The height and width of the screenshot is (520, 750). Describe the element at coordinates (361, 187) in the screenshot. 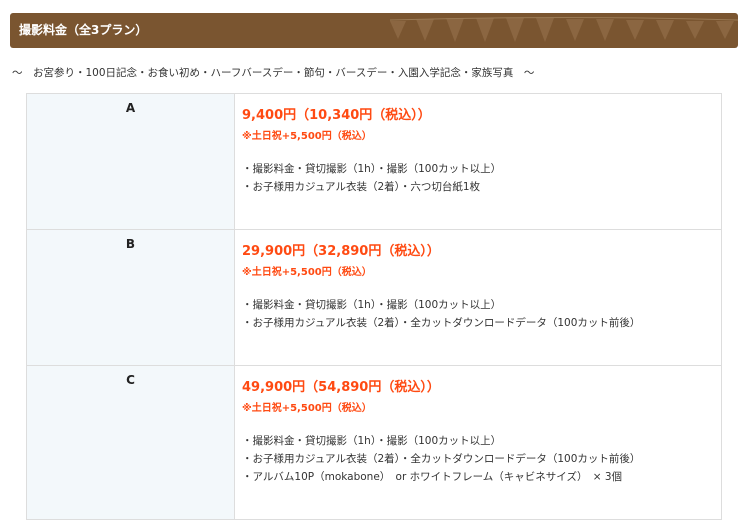

I see `feature-item: ・お子様用カジュアル衣装（2着）・六つ切台紙1枚` at that location.